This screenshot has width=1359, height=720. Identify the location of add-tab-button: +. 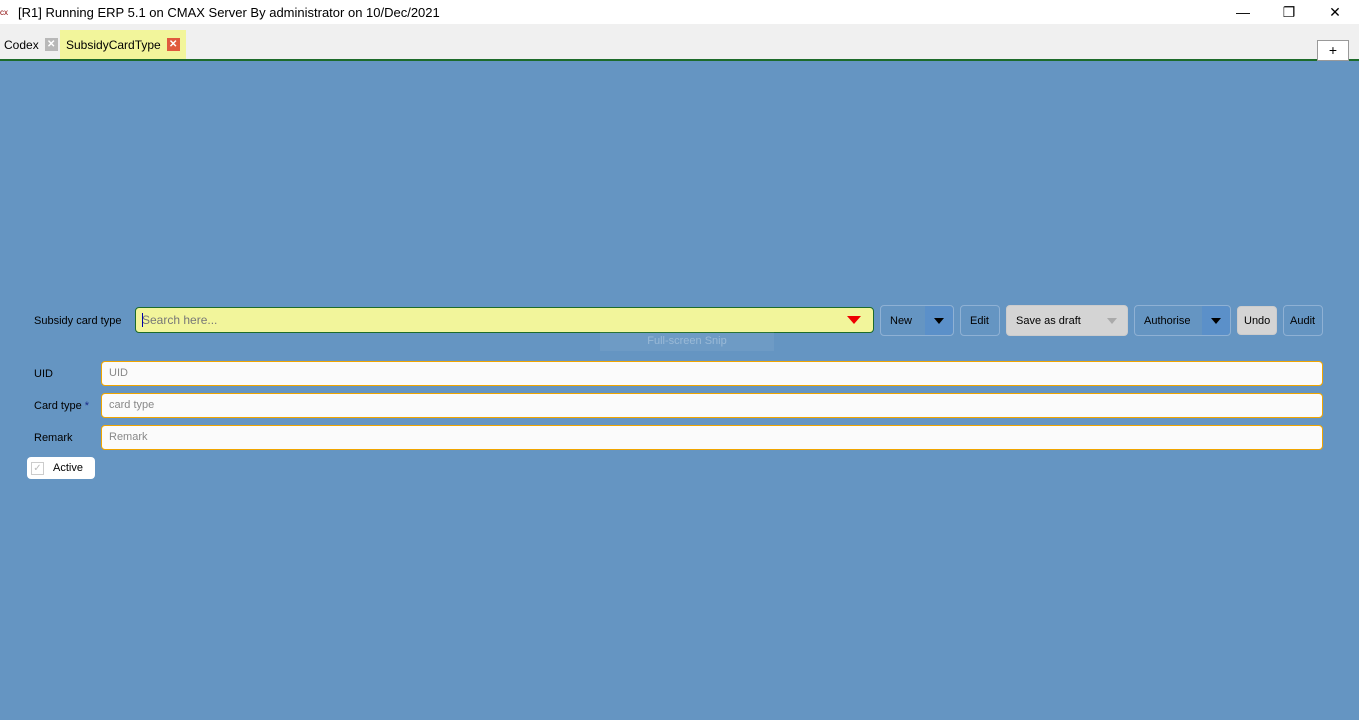
(1333, 50).